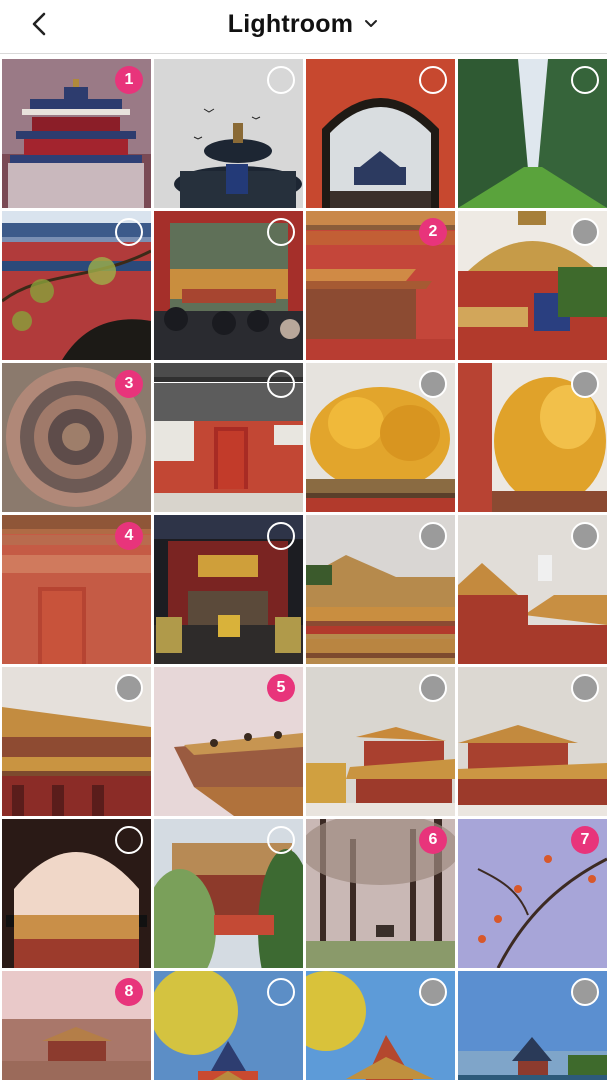  What do you see at coordinates (76, 1025) in the screenshot?
I see `photo-thumbnail: 8` at bounding box center [76, 1025].